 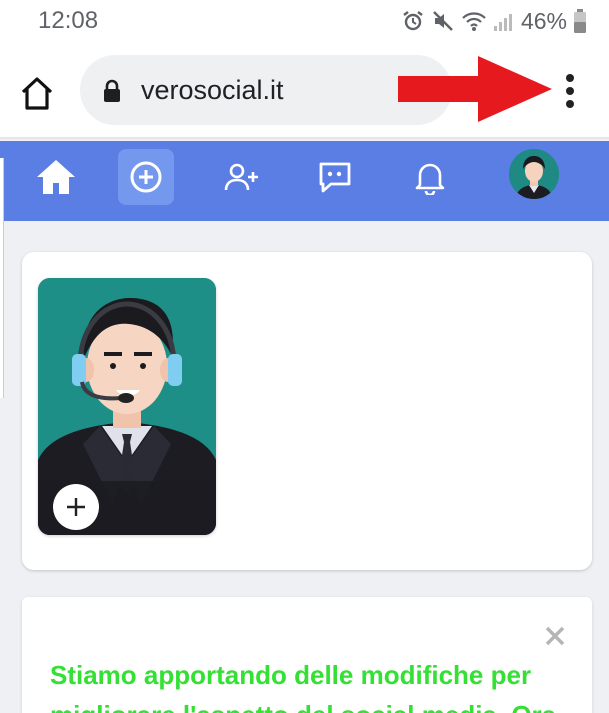 I want to click on url-bar: verosocial.it, so click(x=266, y=90).